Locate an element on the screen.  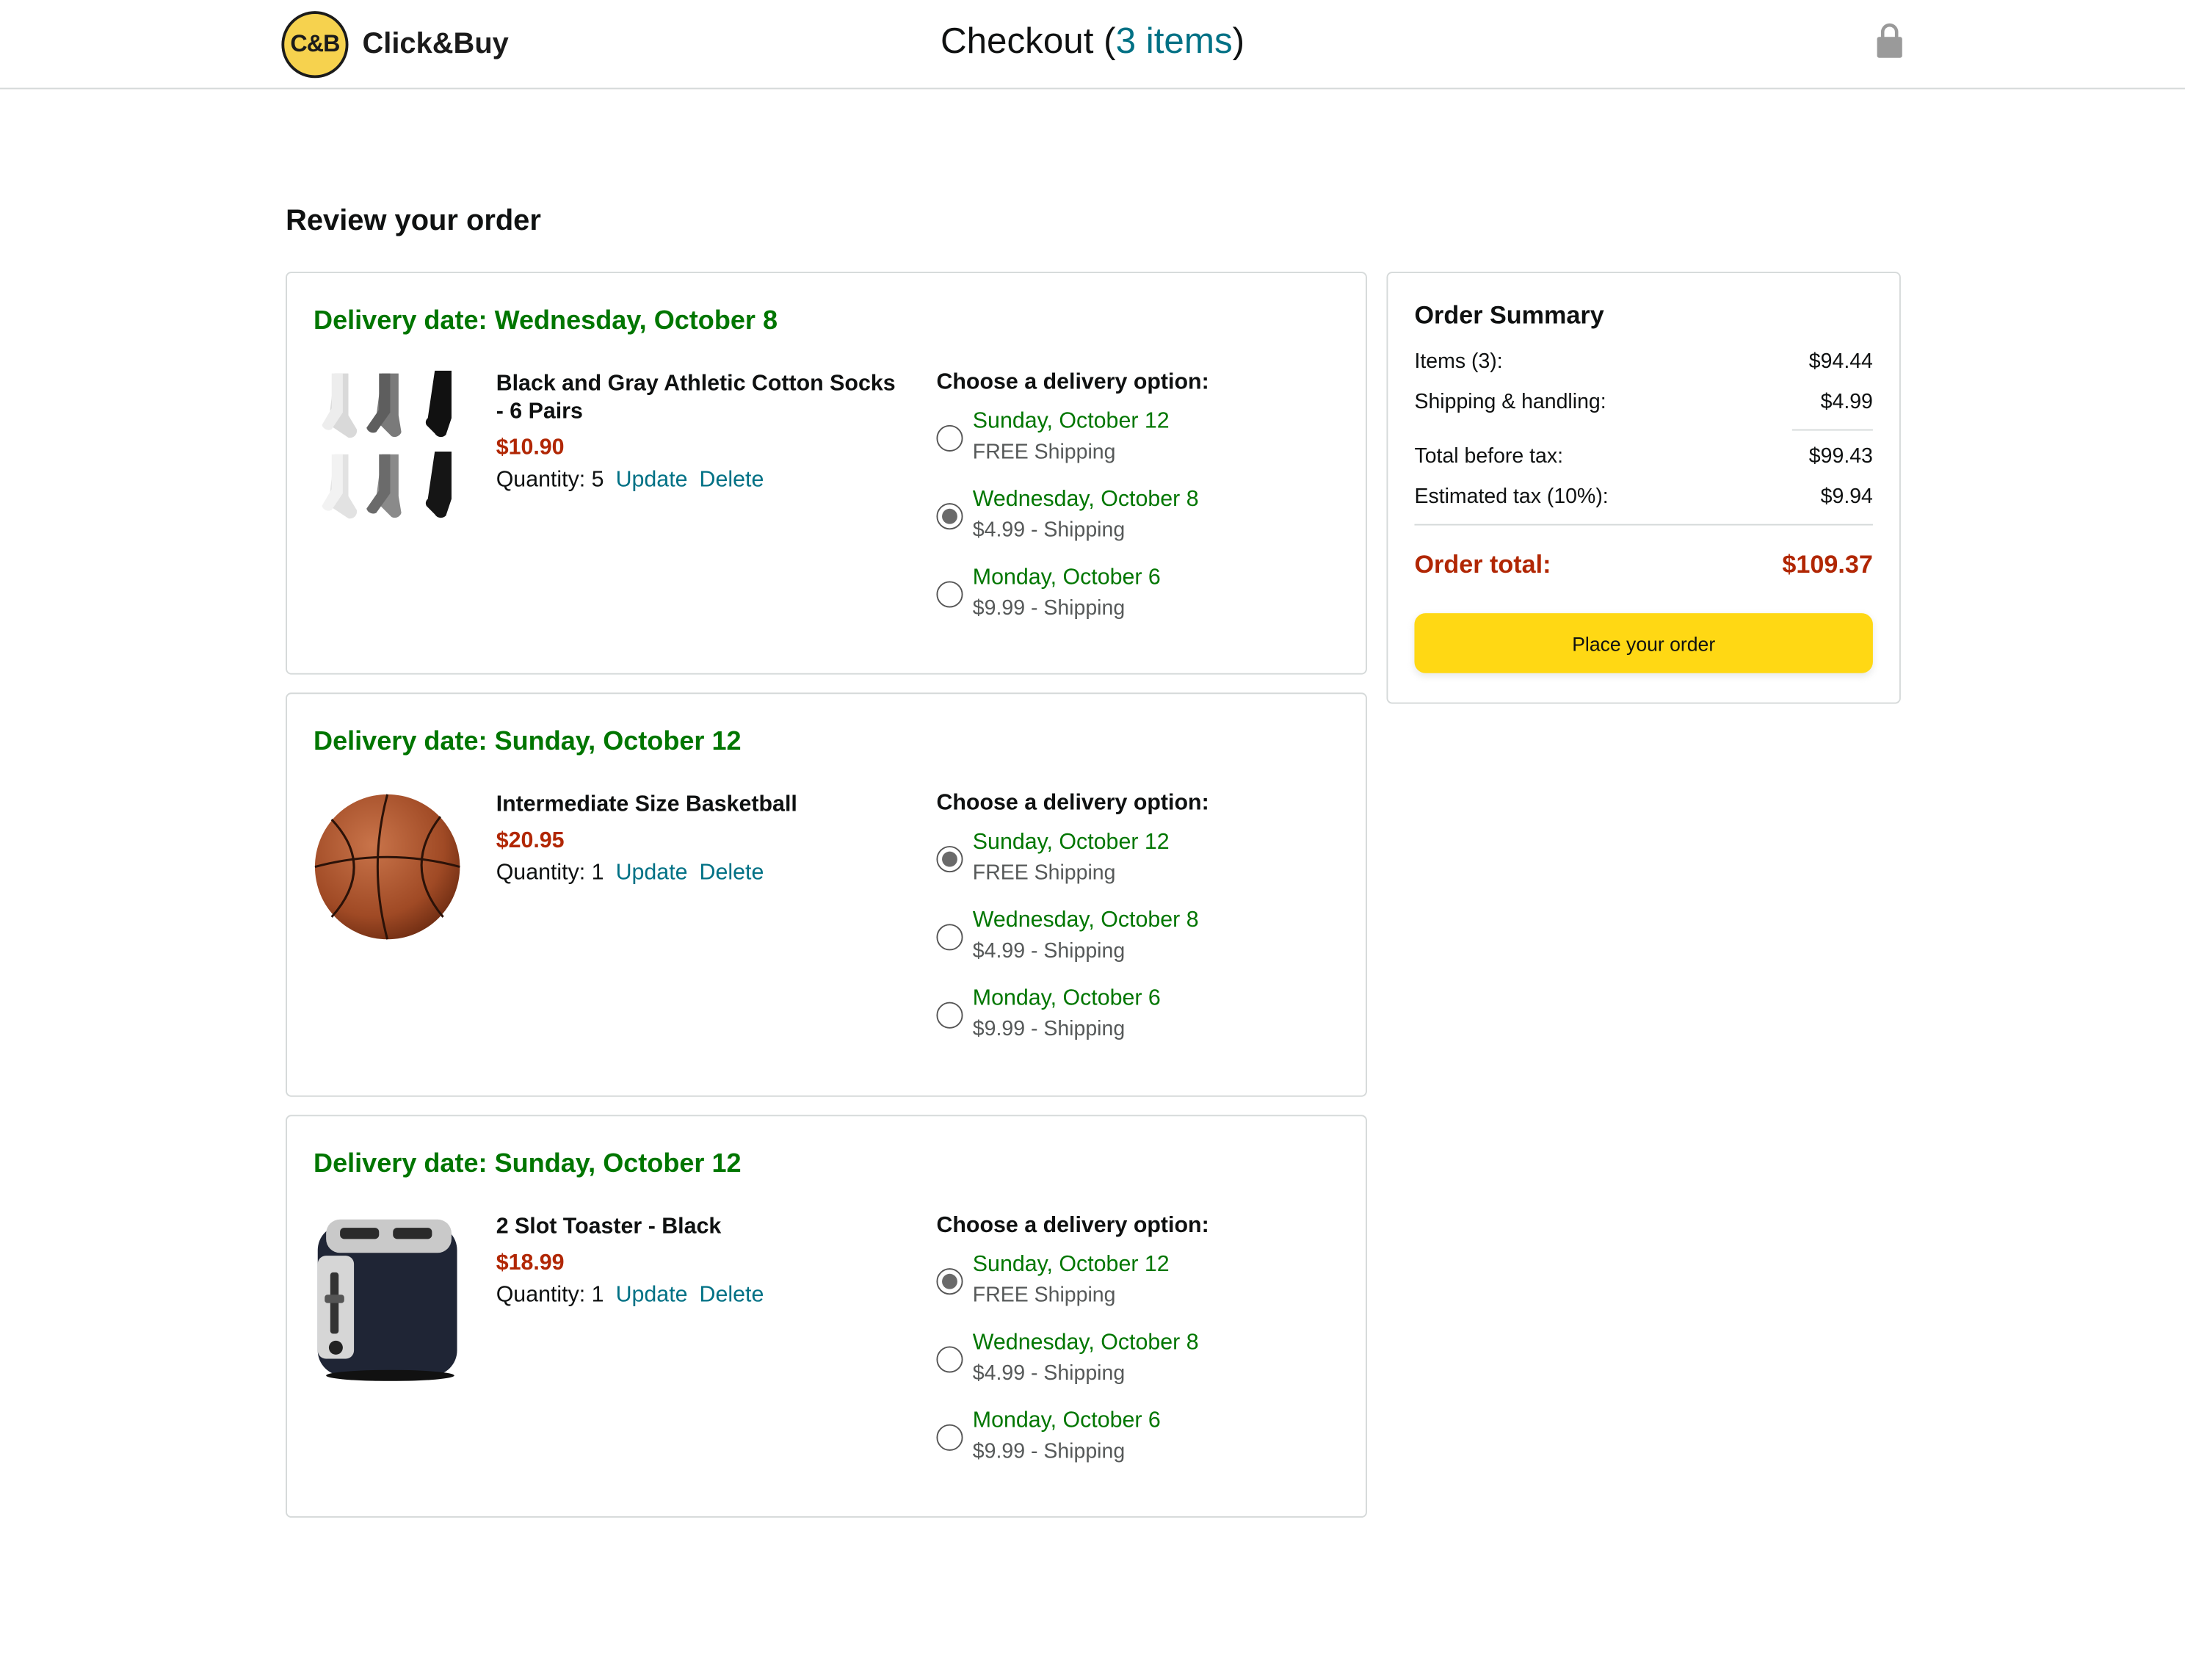
basketball-image is located at coordinates (387, 867).